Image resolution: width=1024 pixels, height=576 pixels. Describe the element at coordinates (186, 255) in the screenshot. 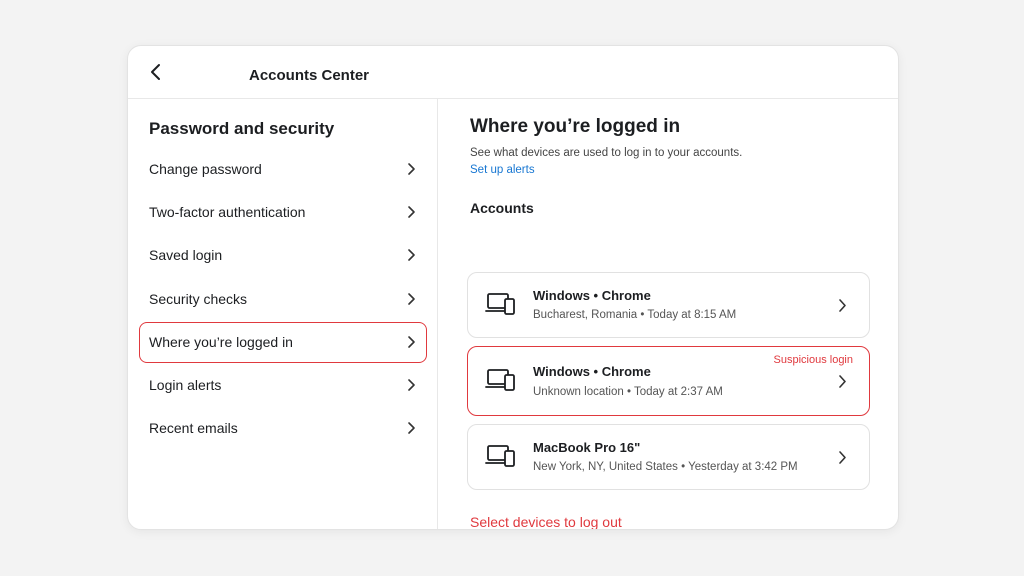

I see `sidebar-item-label: Saved login` at that location.